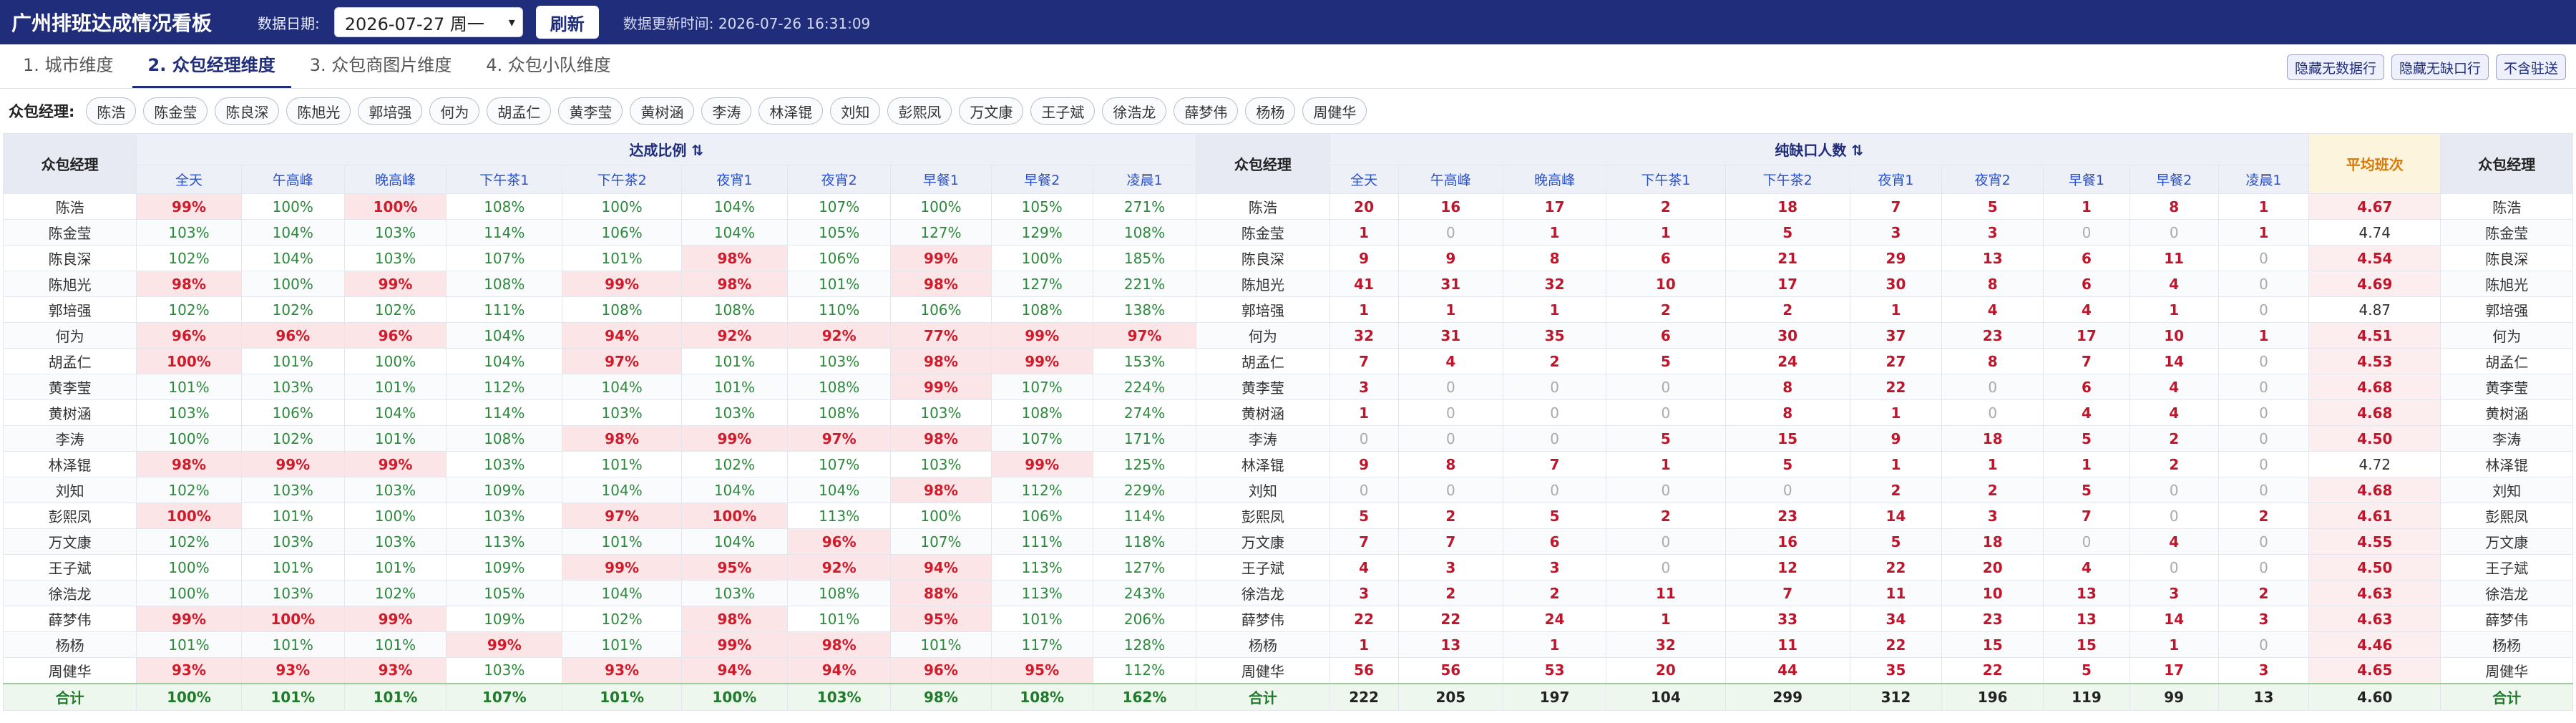 The height and width of the screenshot is (723, 2576). What do you see at coordinates (1134, 111) in the screenshot?
I see `manager-chip: 徐浩龙` at bounding box center [1134, 111].